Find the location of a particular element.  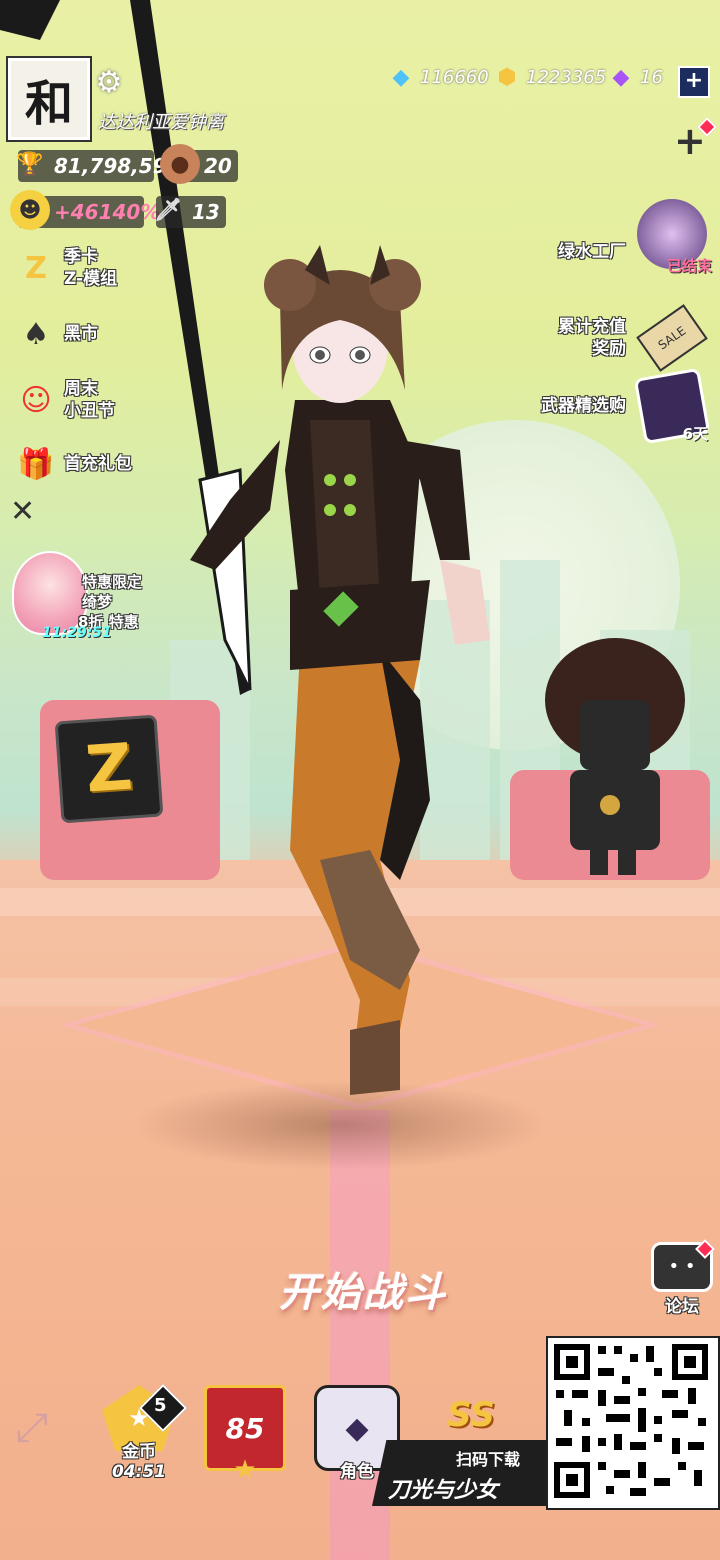

gold-coin-icon: ⬢ is located at coordinates (507, 77).